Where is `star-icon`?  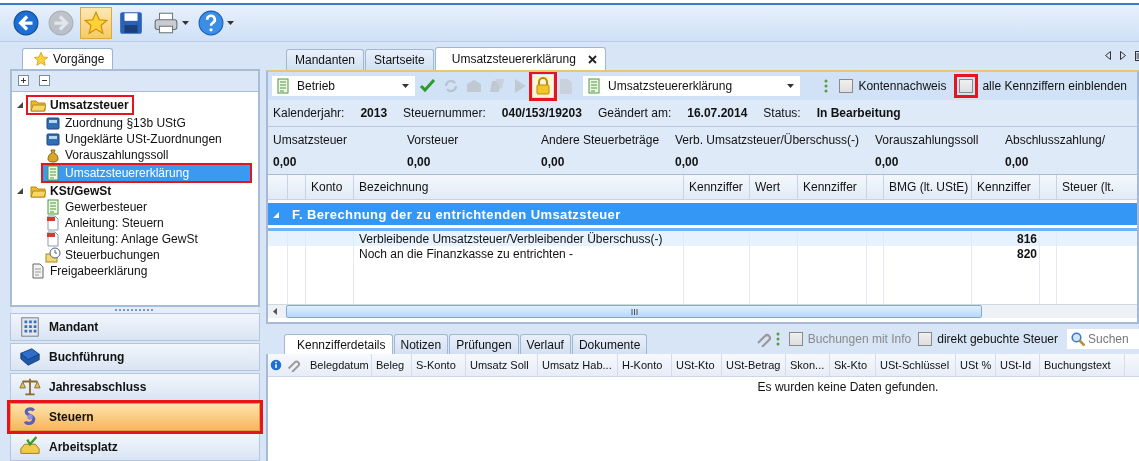
star-icon is located at coordinates (41, 58).